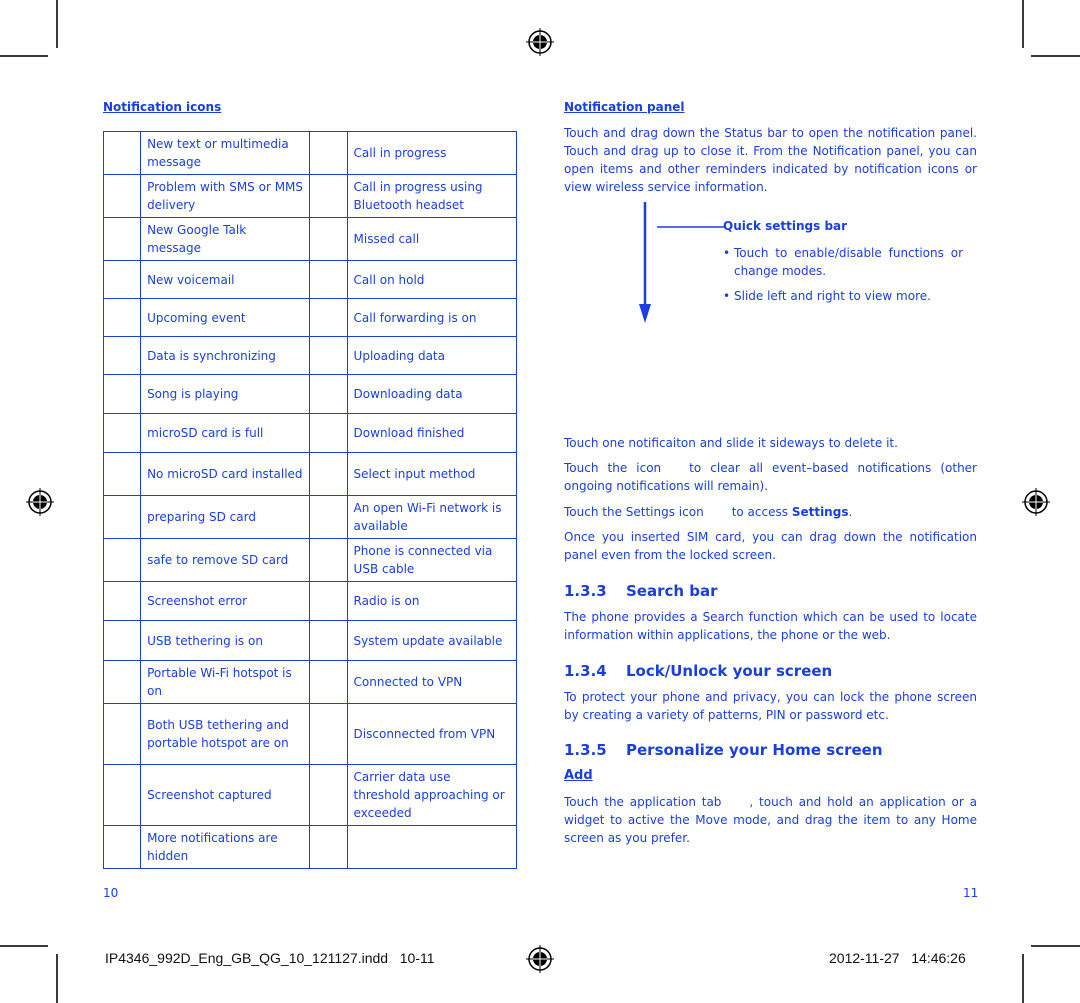  I want to click on notification-icons-heading: Notification icons, so click(162, 107).